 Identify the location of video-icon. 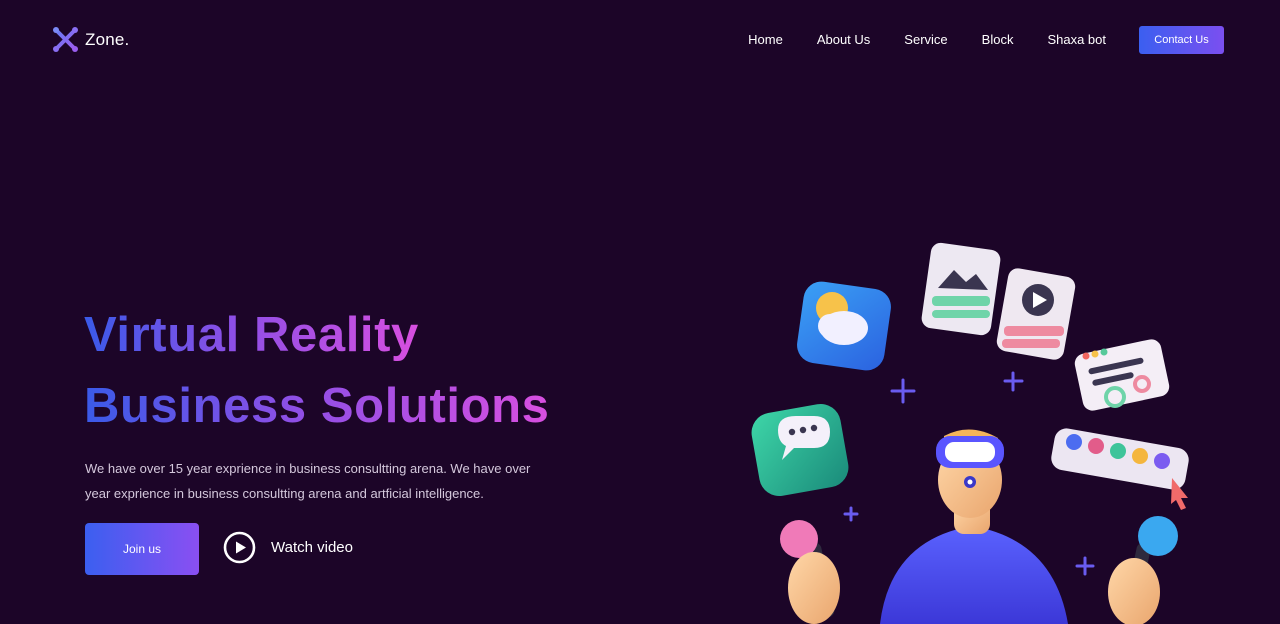
(1036, 314).